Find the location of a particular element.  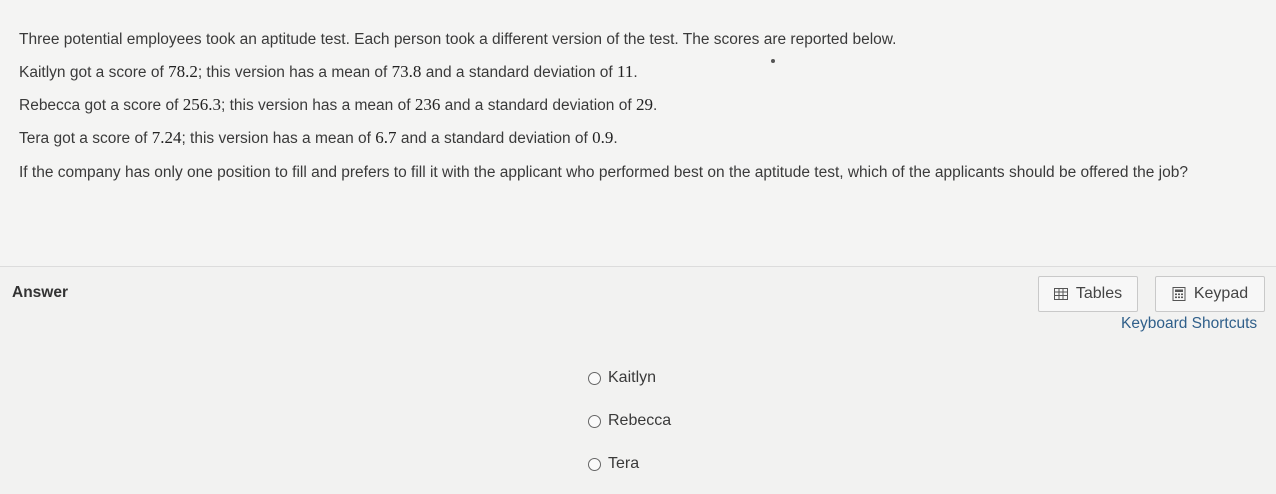

tables-button-label: Tables is located at coordinates (1099, 293).